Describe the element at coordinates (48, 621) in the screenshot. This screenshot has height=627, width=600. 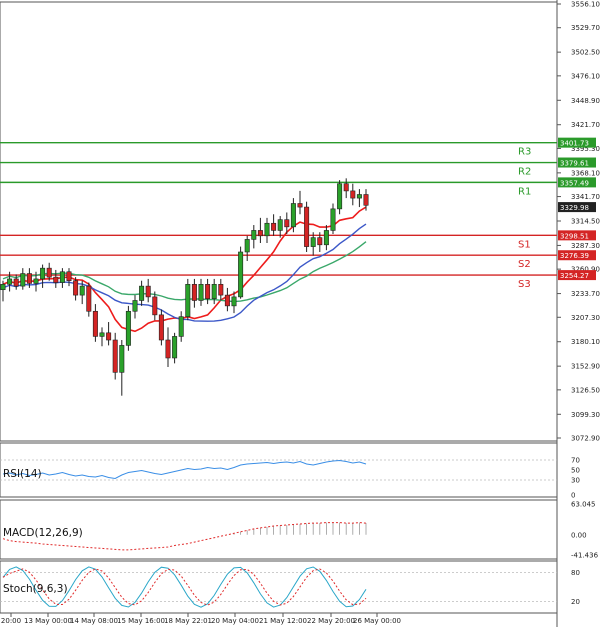
I see `x-tick-label: 13 May 00:00` at that location.